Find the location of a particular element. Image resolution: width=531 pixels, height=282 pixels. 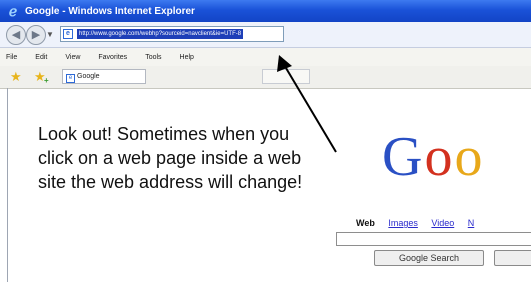

callout-arrow is located at coordinates (307, 104).